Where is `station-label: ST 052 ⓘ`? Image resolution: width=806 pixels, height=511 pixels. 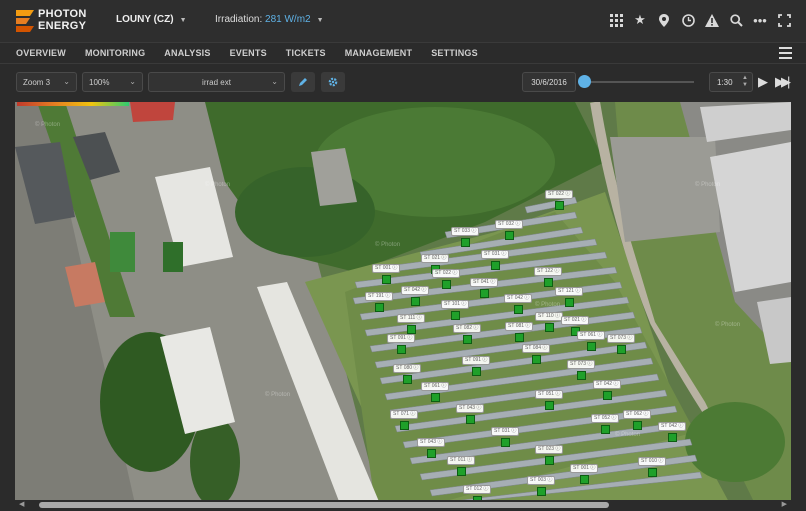
station-label: ST 052 ⓘ is located at coordinates (605, 418).